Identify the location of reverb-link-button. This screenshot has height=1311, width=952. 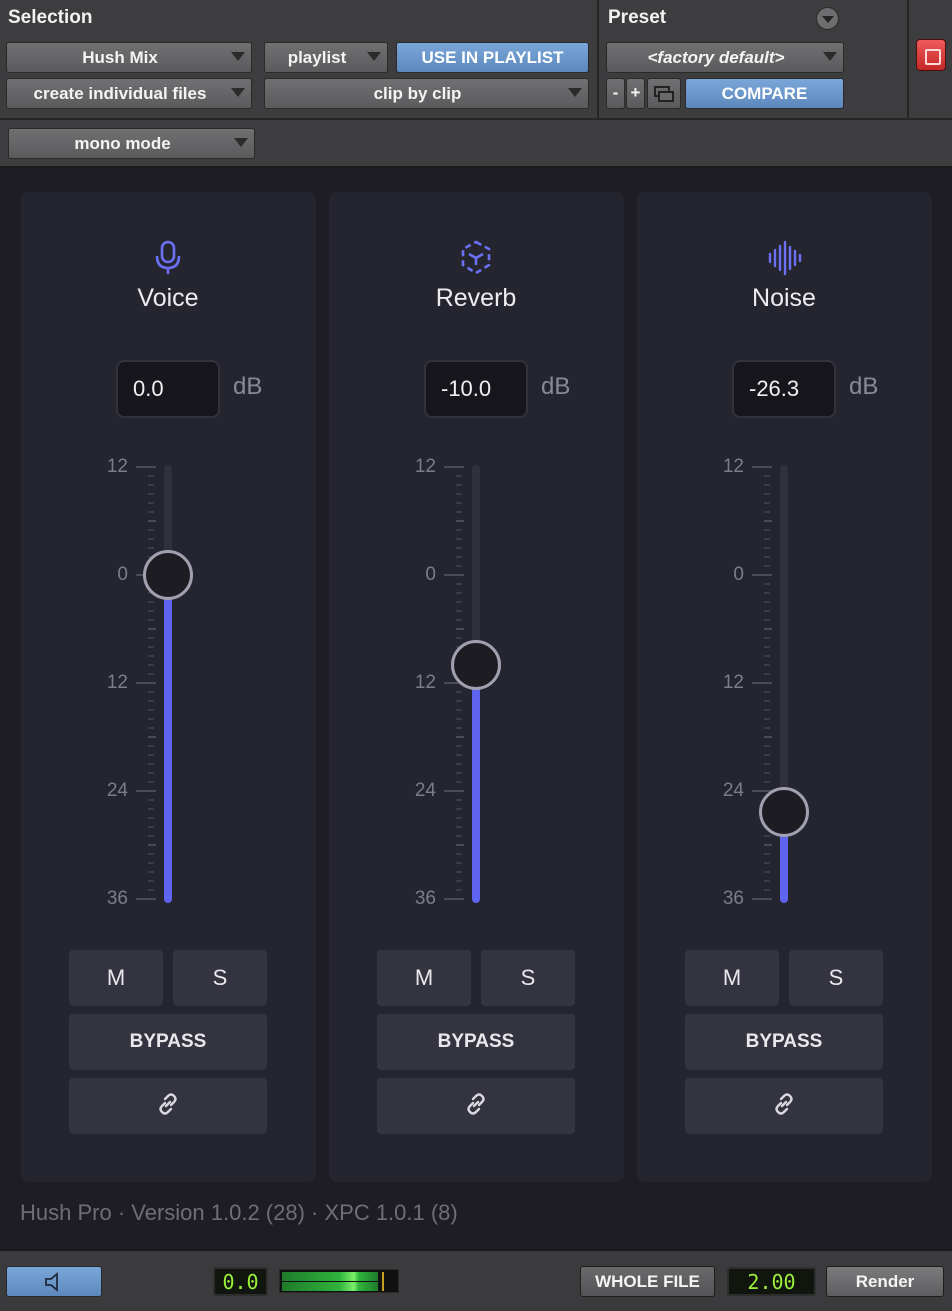
(476, 1106).